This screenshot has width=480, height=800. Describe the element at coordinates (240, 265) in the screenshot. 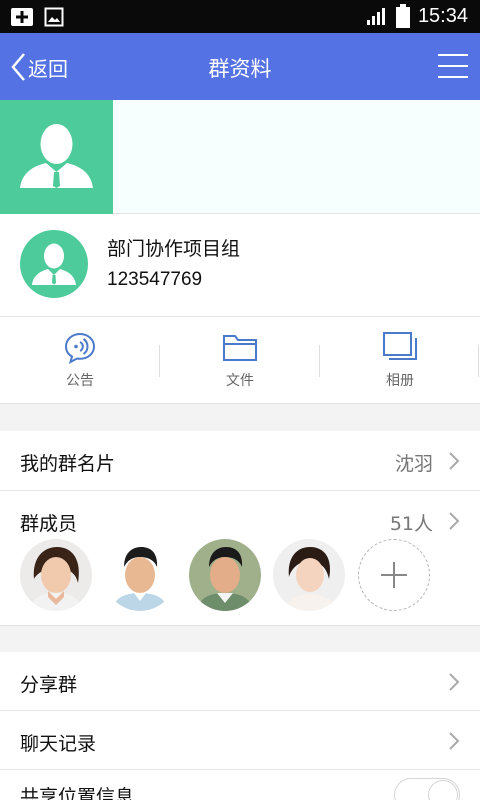

I see `group-info-card: 部门协作项目组 123547769` at that location.